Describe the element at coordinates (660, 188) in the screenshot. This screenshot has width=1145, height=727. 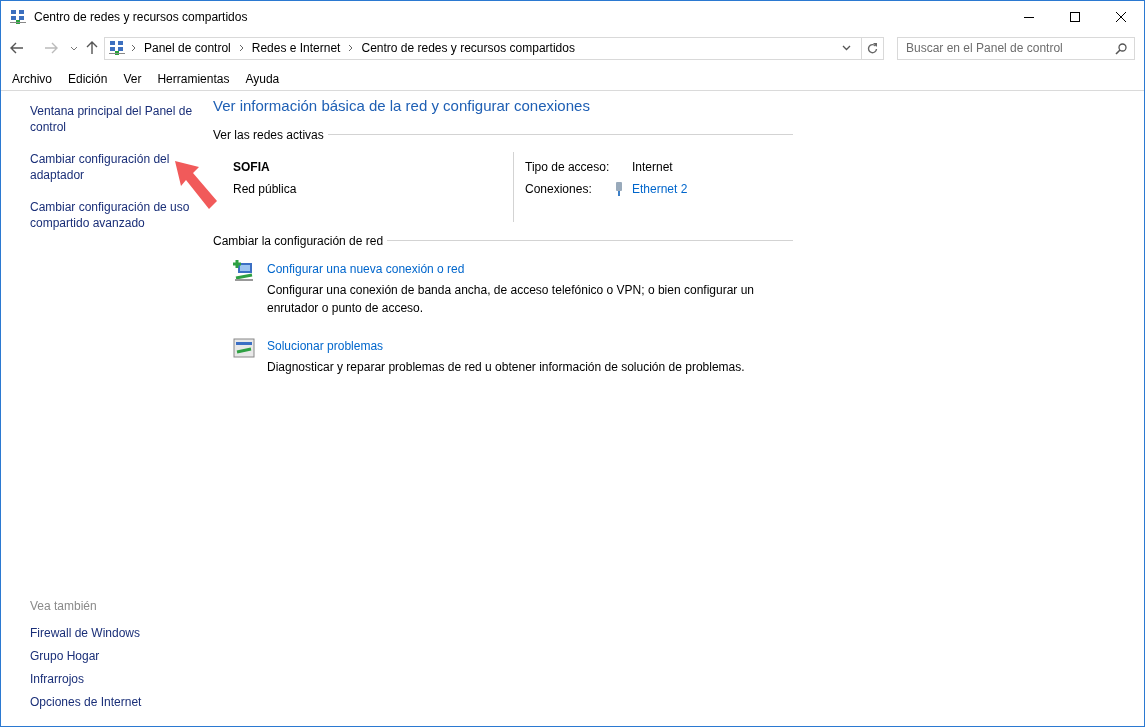
I see `connection-link: Ethernet 2` at that location.